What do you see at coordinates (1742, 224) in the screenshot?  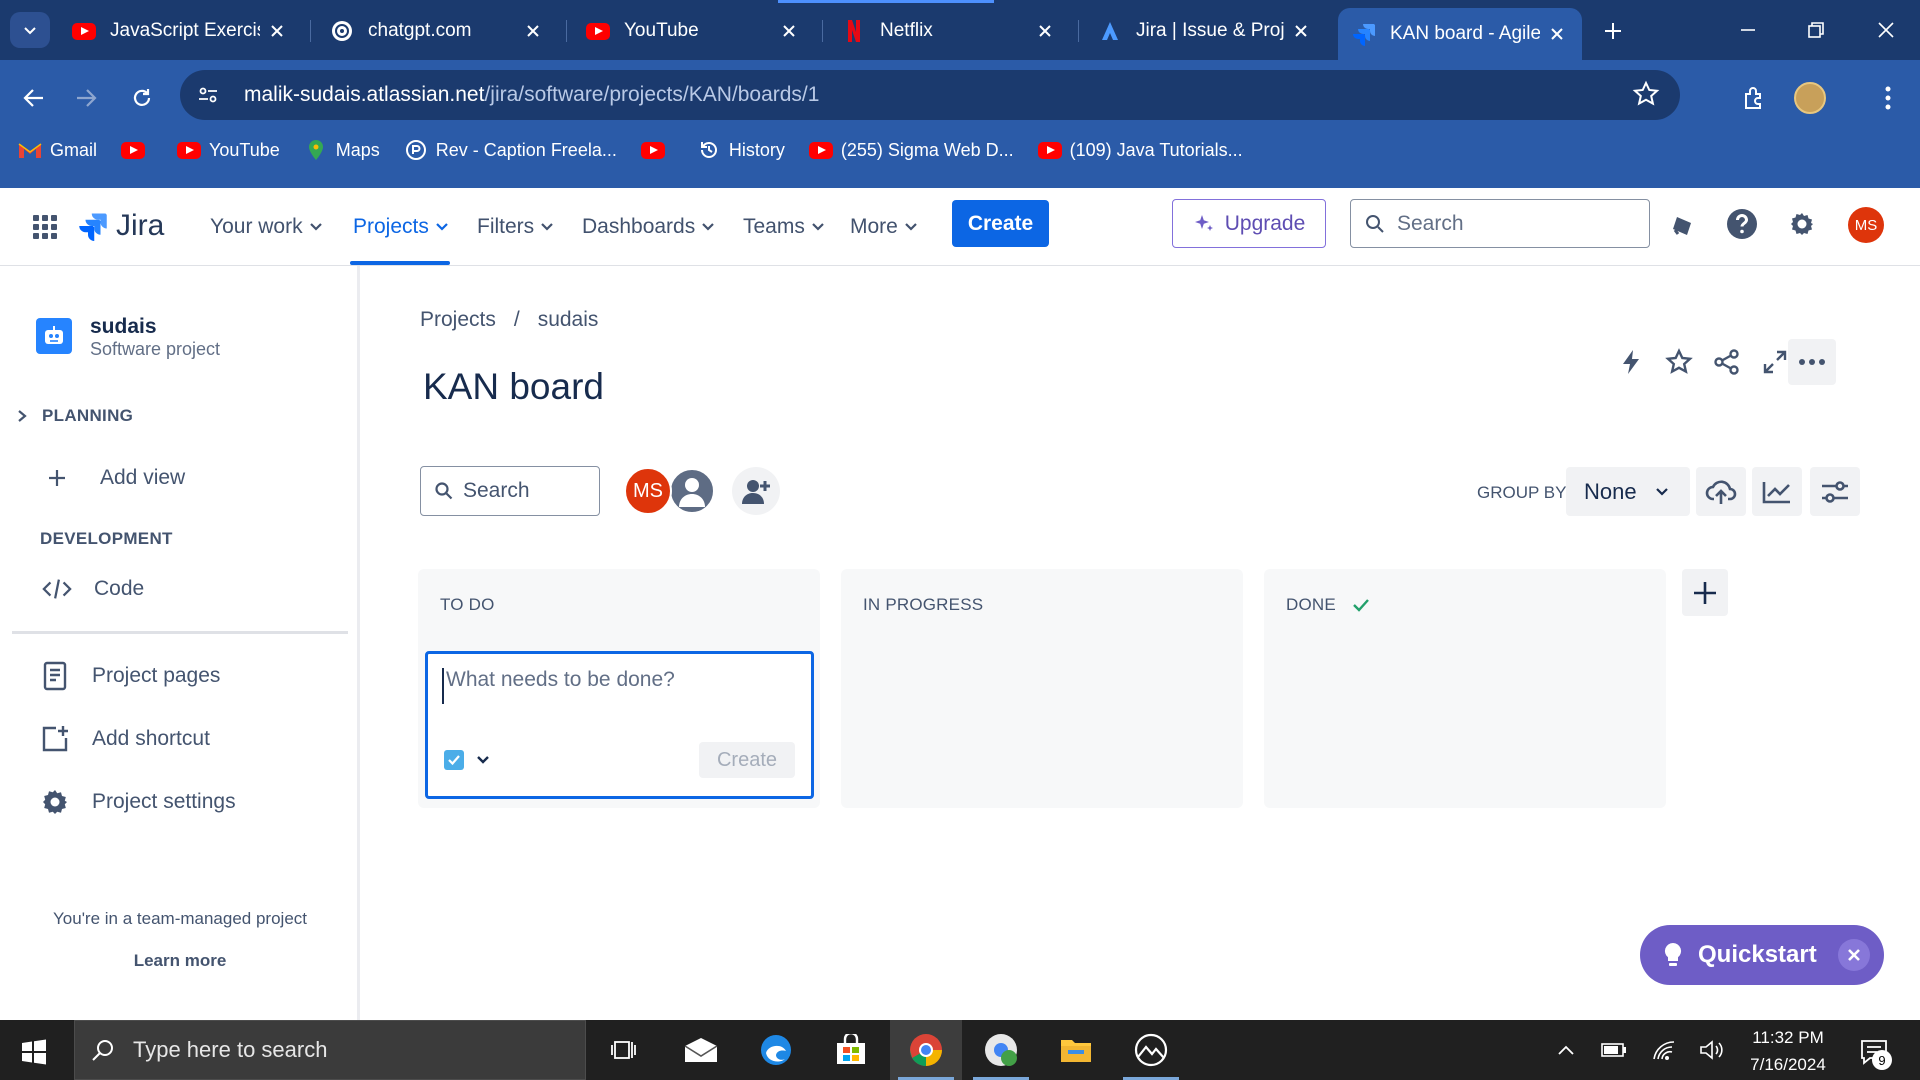 I see `help-button` at bounding box center [1742, 224].